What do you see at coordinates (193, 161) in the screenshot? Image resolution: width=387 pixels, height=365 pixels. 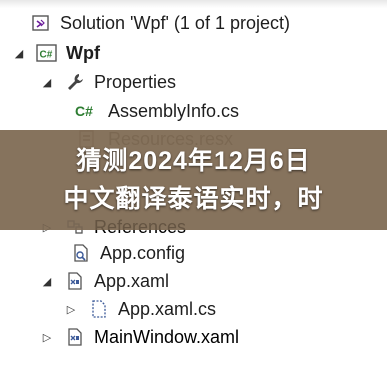 I see `overlay-line-1: 猜测2024年12月6日` at bounding box center [193, 161].